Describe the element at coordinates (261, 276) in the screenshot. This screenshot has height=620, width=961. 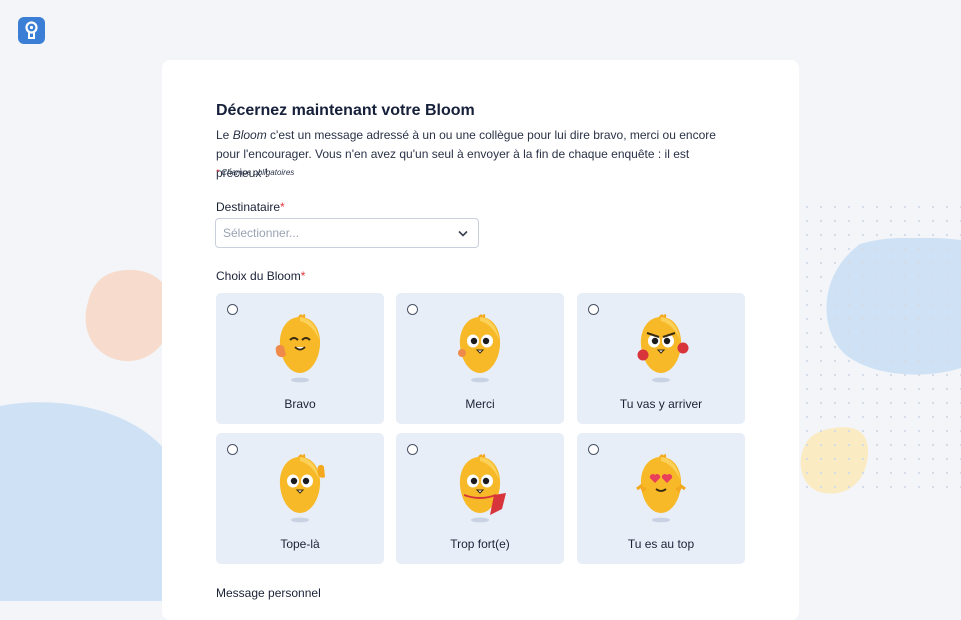
I see `bloom-choice-label: Choix du Bloom*` at that location.